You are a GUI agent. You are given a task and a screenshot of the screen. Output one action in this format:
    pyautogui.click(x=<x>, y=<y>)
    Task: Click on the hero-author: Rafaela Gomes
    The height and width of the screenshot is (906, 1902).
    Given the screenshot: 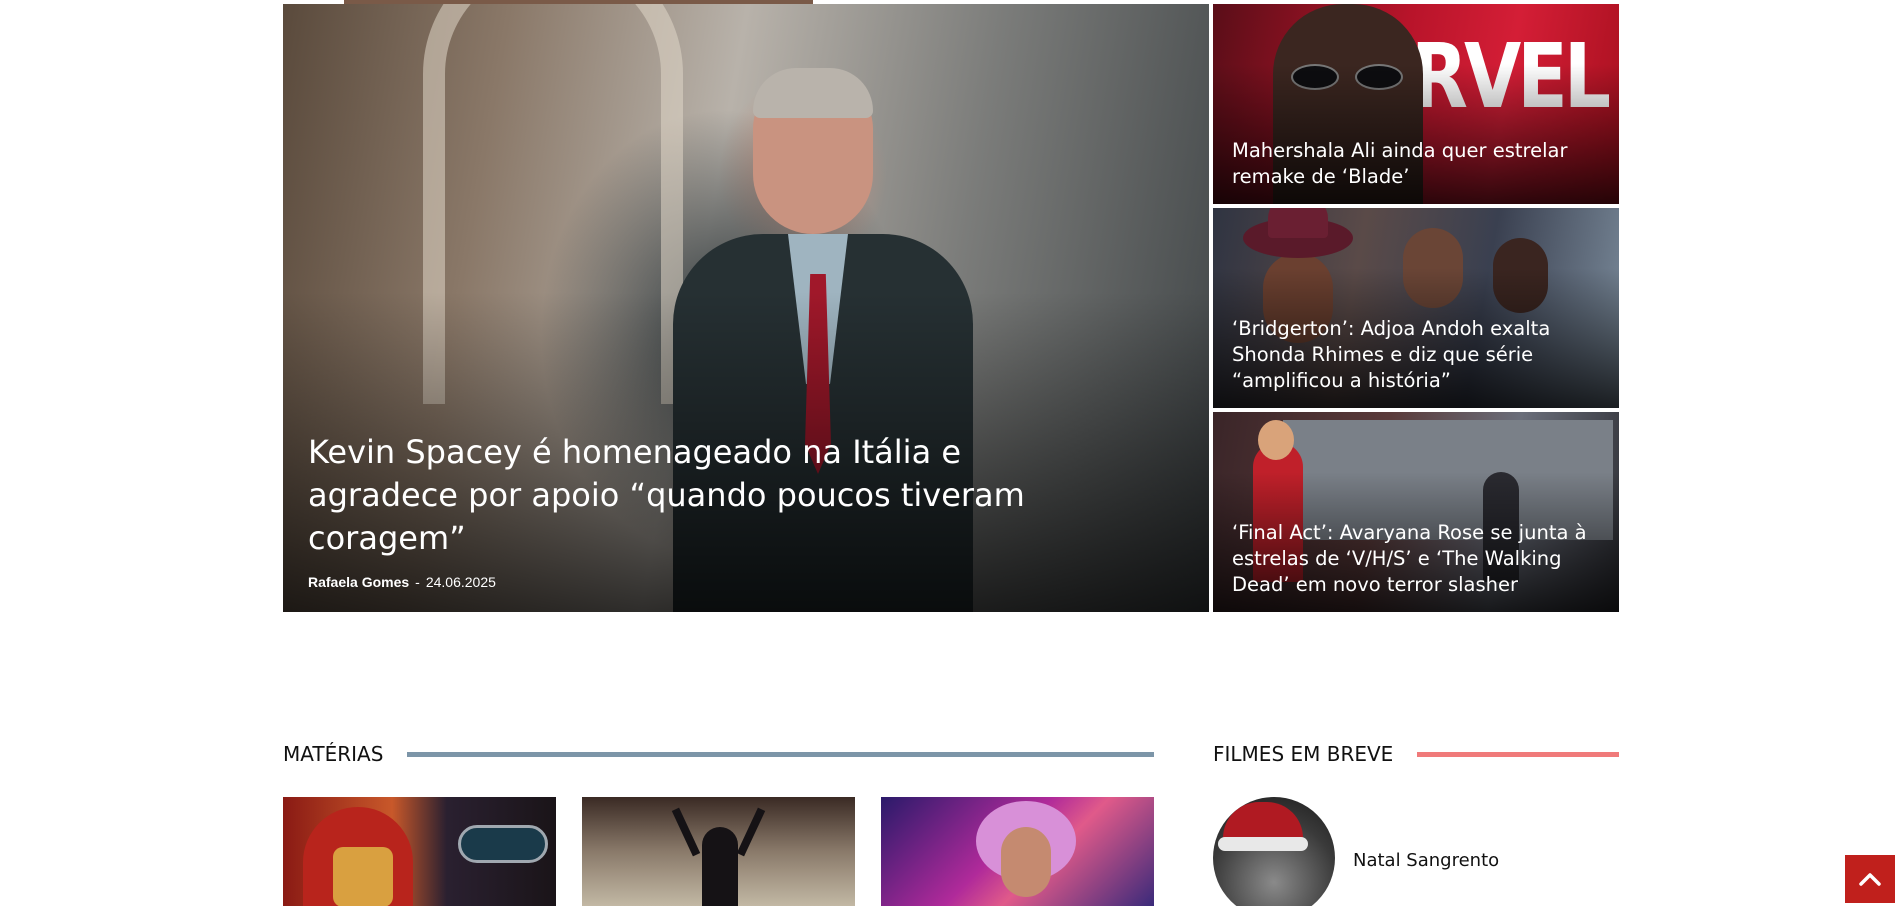 What is the action you would take?
    pyautogui.click(x=358, y=582)
    